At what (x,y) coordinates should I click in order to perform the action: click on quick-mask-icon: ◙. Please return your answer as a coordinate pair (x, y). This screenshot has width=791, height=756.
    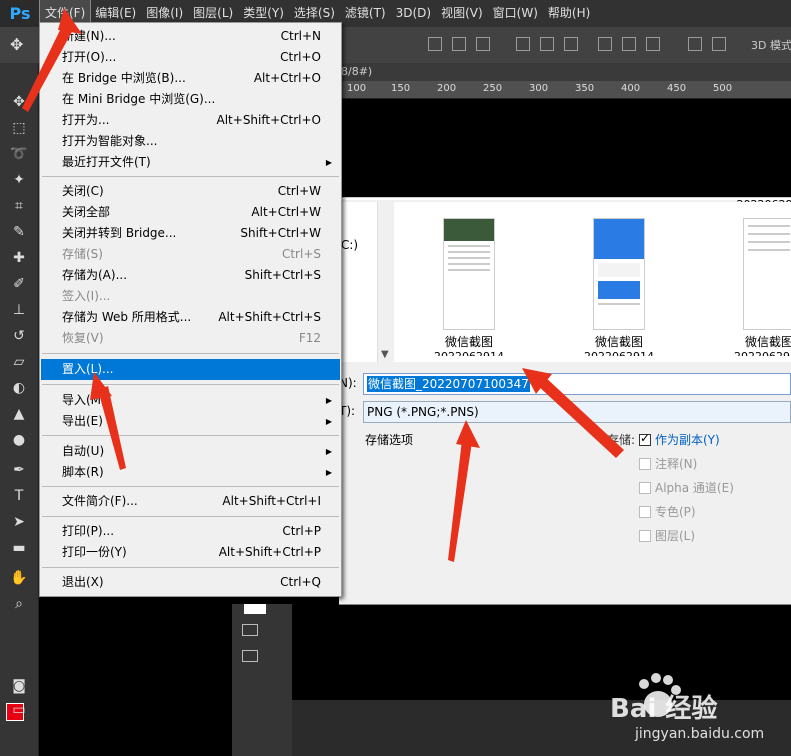
    Looking at the image, I should click on (19, 686).